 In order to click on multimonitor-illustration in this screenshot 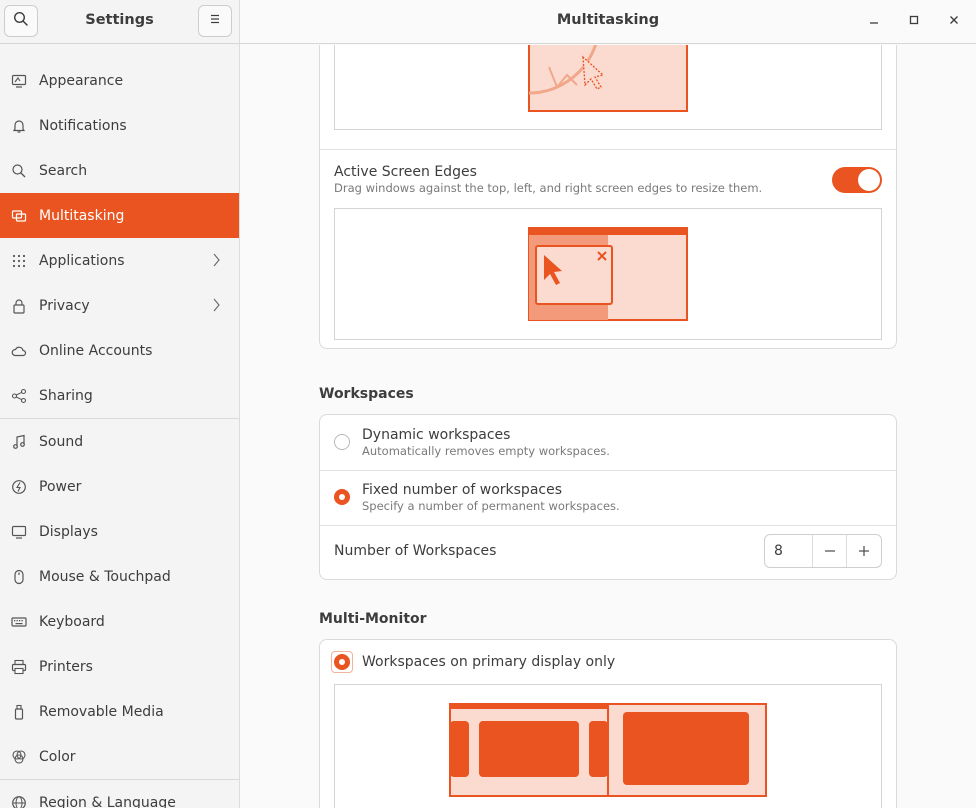, I will do `click(608, 746)`.